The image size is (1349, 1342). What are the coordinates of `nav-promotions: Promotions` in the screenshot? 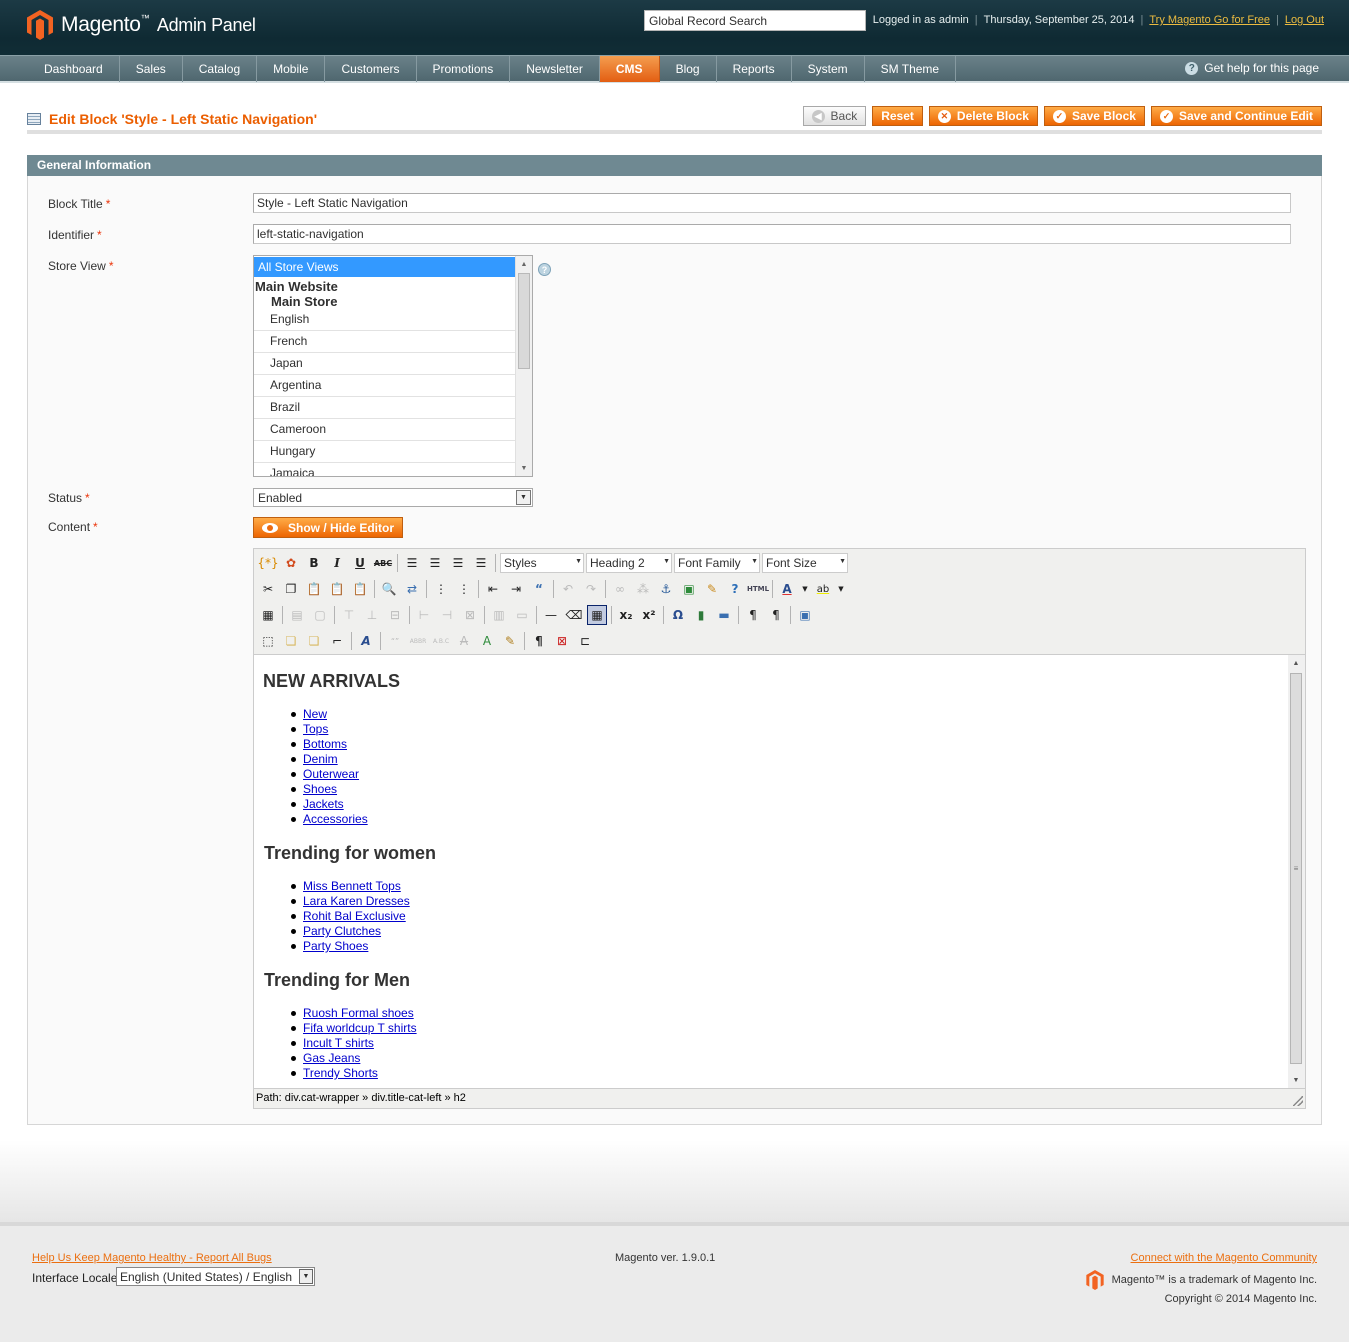 It's located at (464, 69).